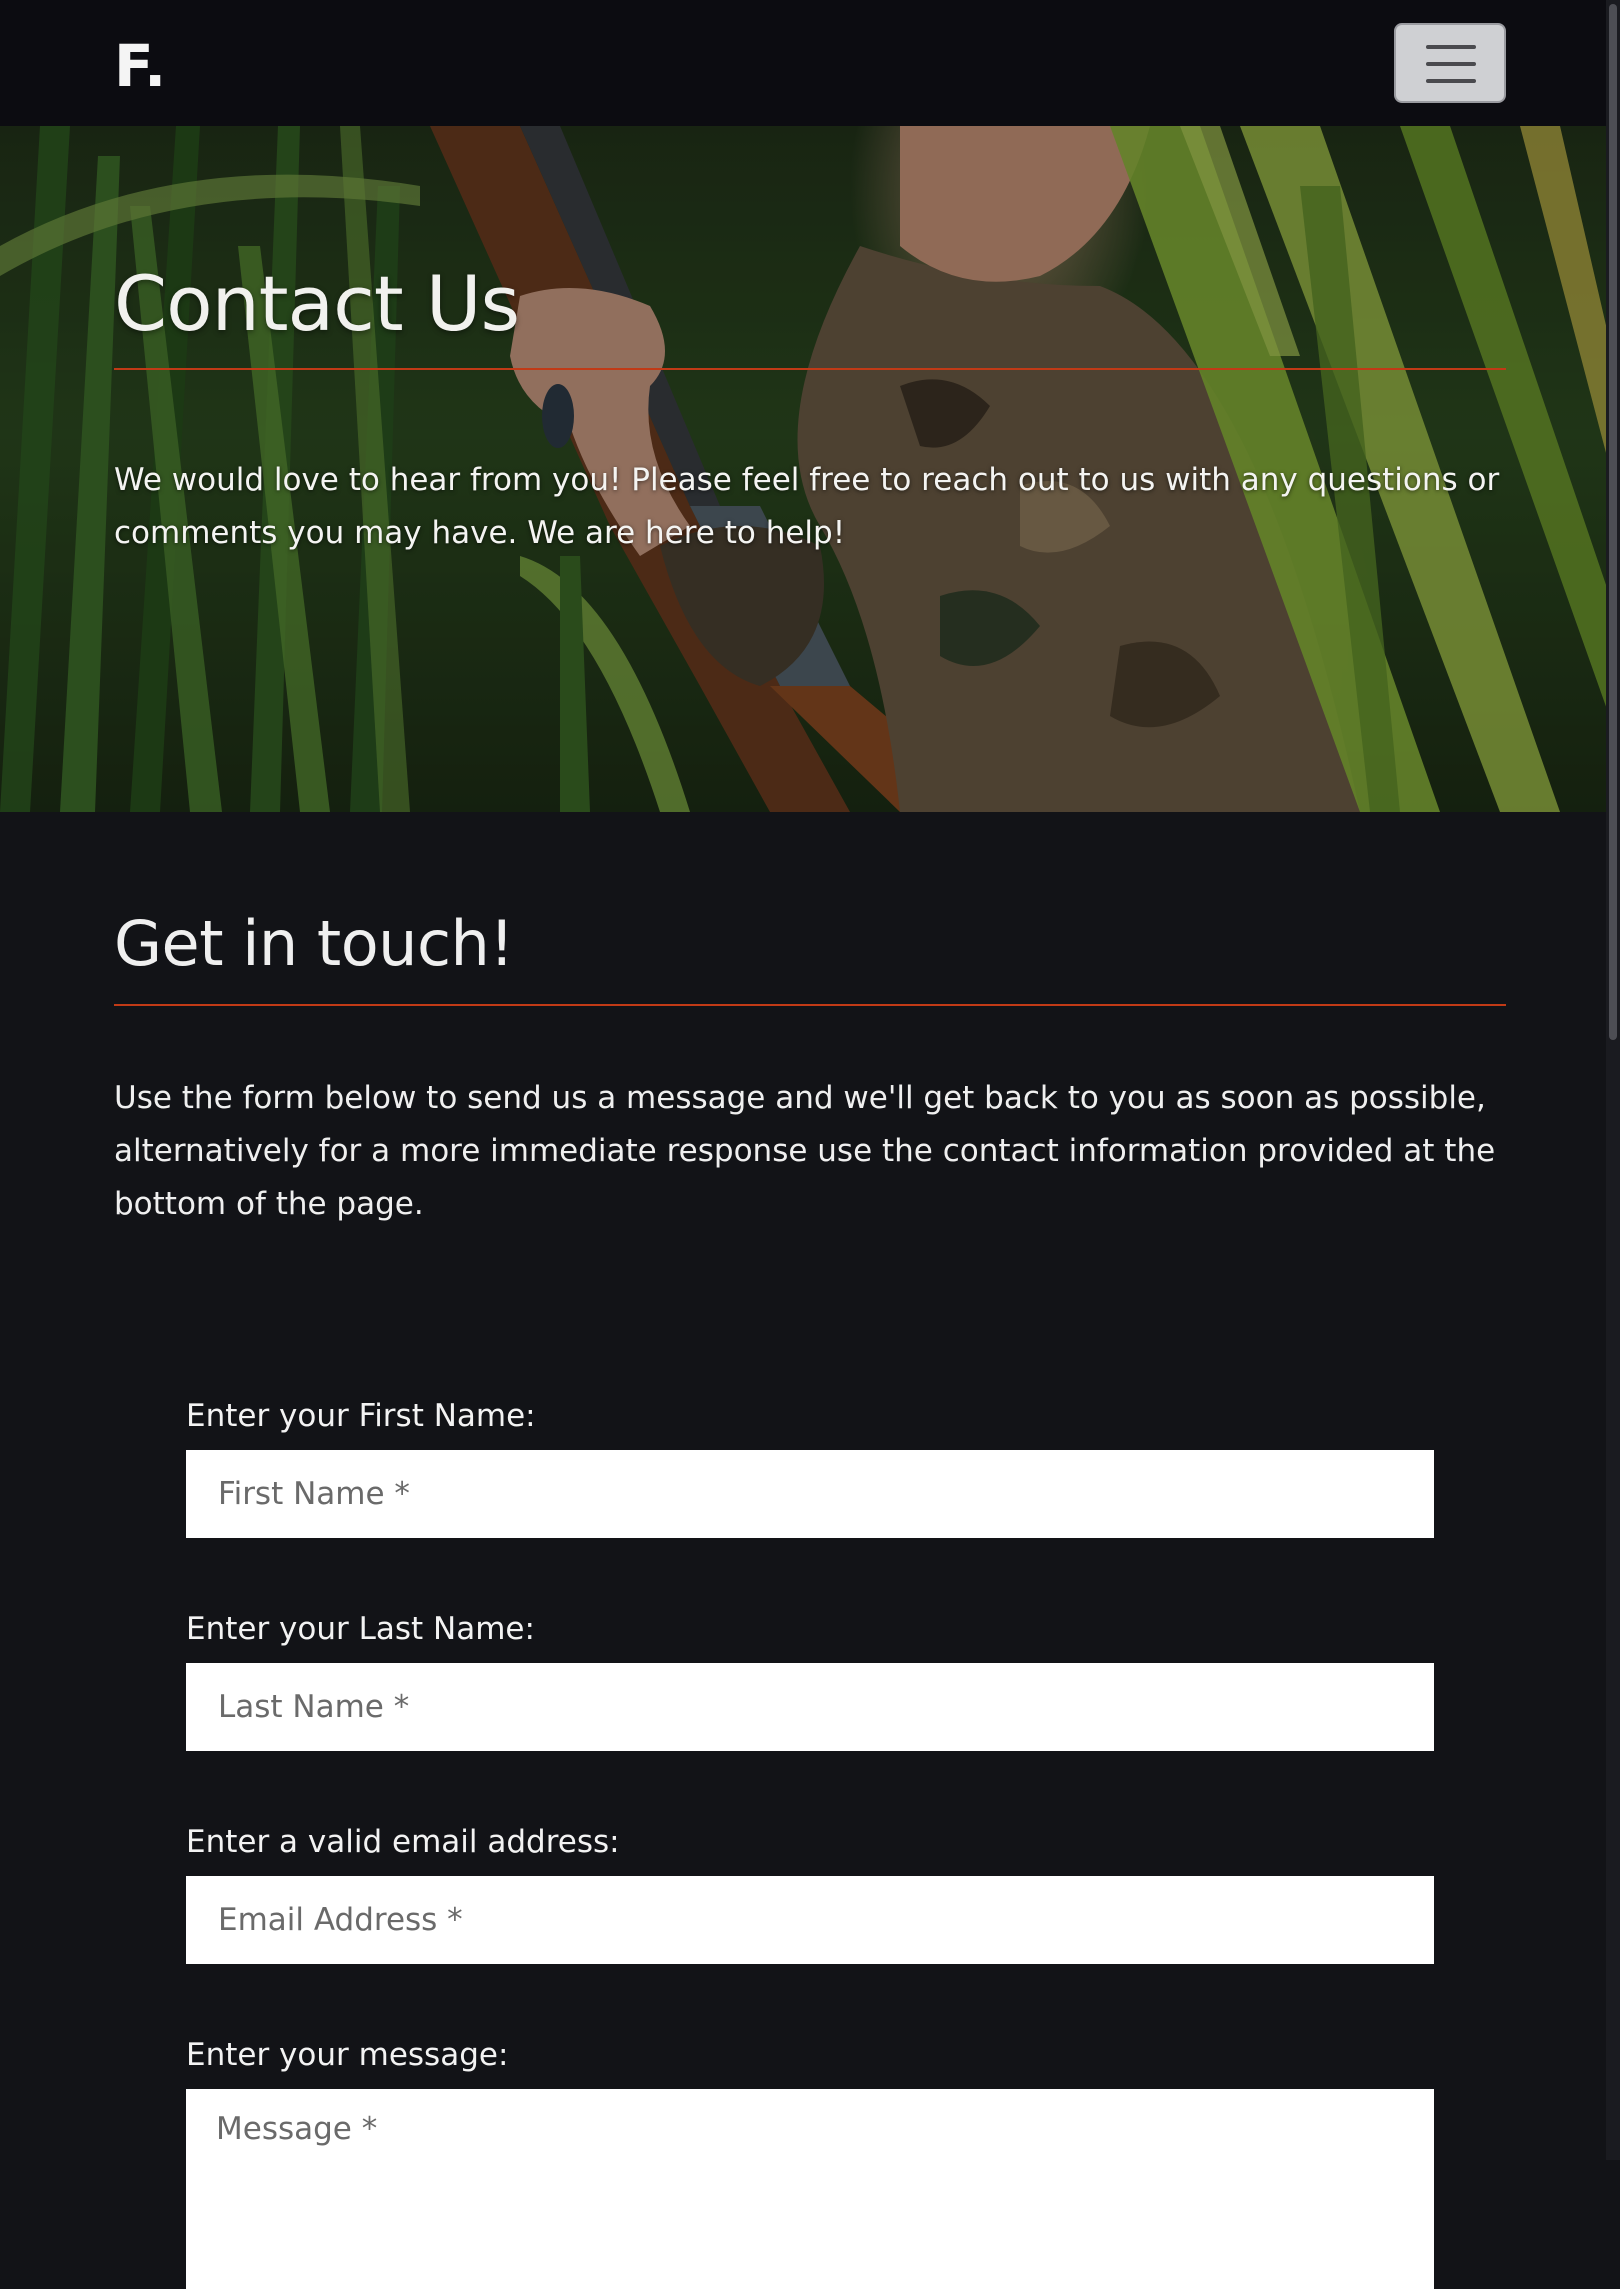  I want to click on last-name-group: Enter your Last Name:, so click(810, 1680).